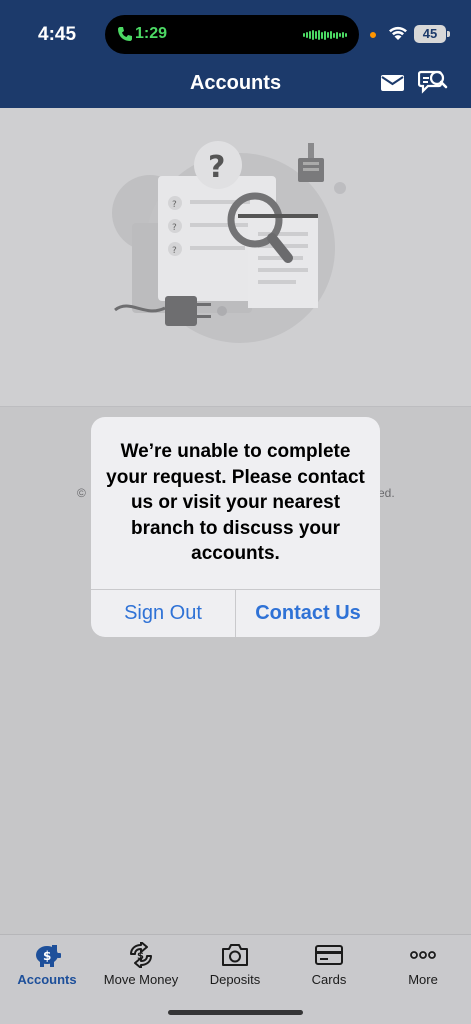 This screenshot has height=1024, width=471. What do you see at coordinates (329, 955) in the screenshot?
I see `card-icon` at bounding box center [329, 955].